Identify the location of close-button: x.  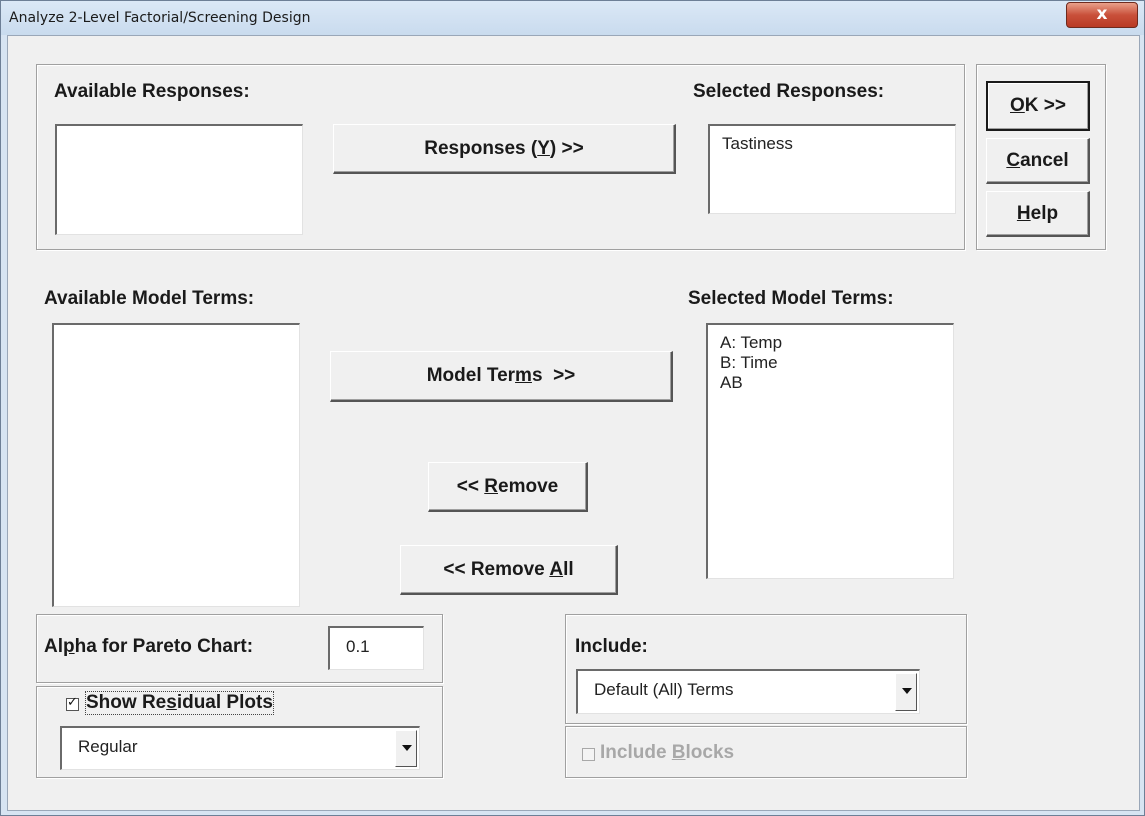
(1102, 15).